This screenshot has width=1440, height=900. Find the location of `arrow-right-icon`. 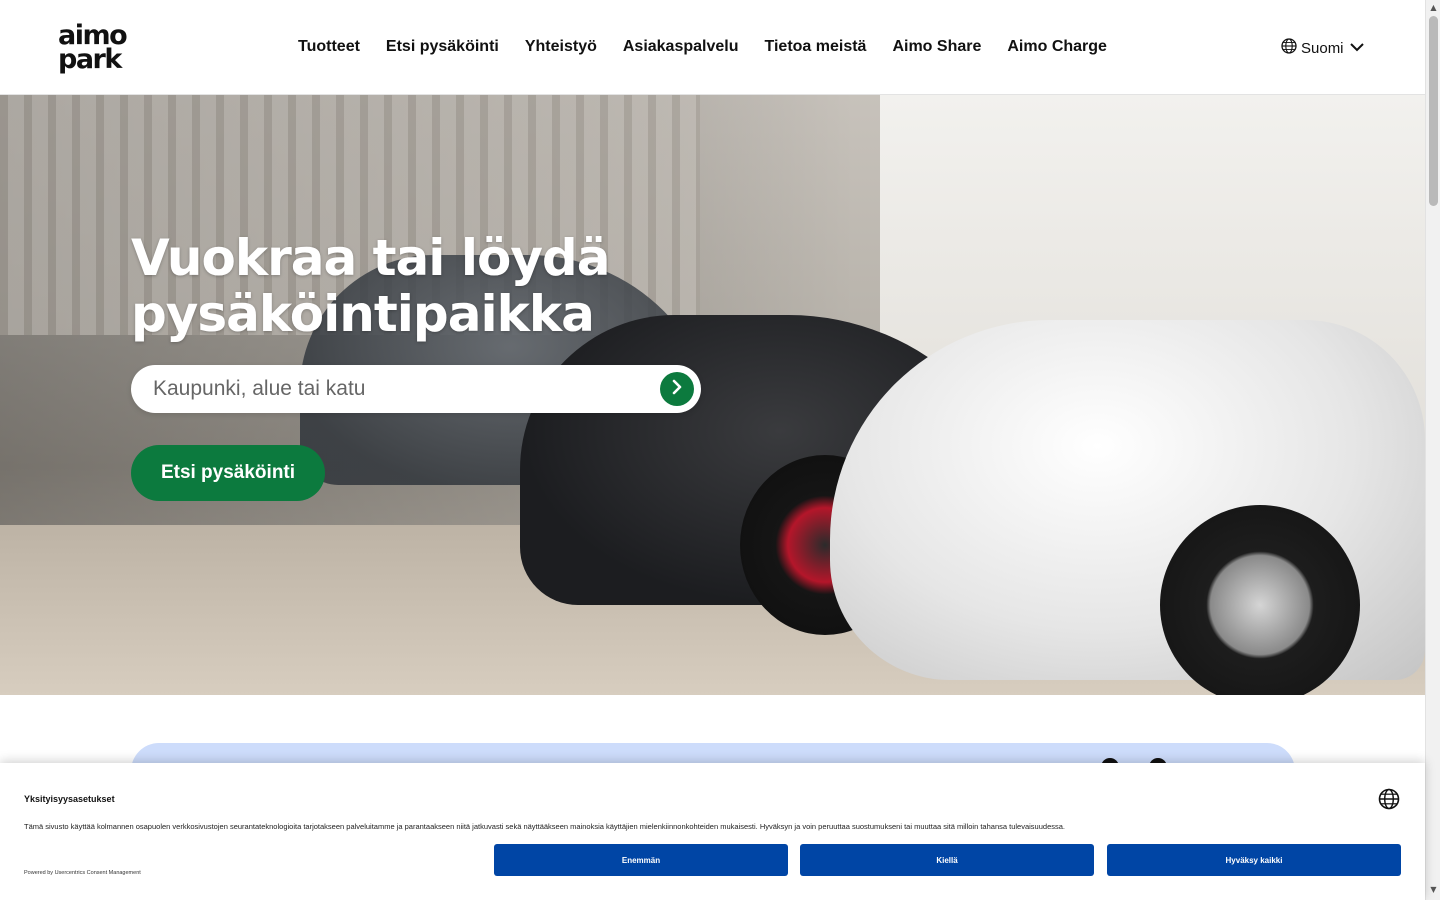

arrow-right-icon is located at coordinates (677, 389).